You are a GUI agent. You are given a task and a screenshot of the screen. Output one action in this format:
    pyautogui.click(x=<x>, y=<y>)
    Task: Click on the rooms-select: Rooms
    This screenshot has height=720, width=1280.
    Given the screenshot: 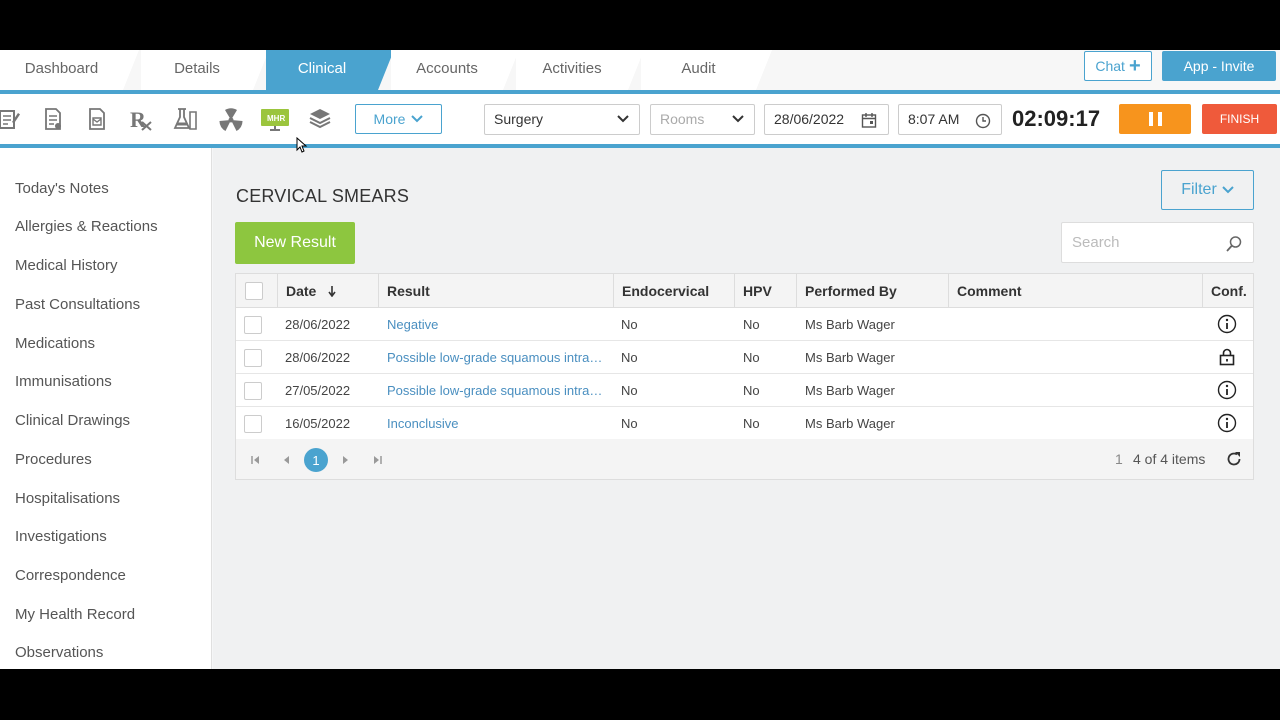 What is the action you would take?
    pyautogui.click(x=702, y=119)
    